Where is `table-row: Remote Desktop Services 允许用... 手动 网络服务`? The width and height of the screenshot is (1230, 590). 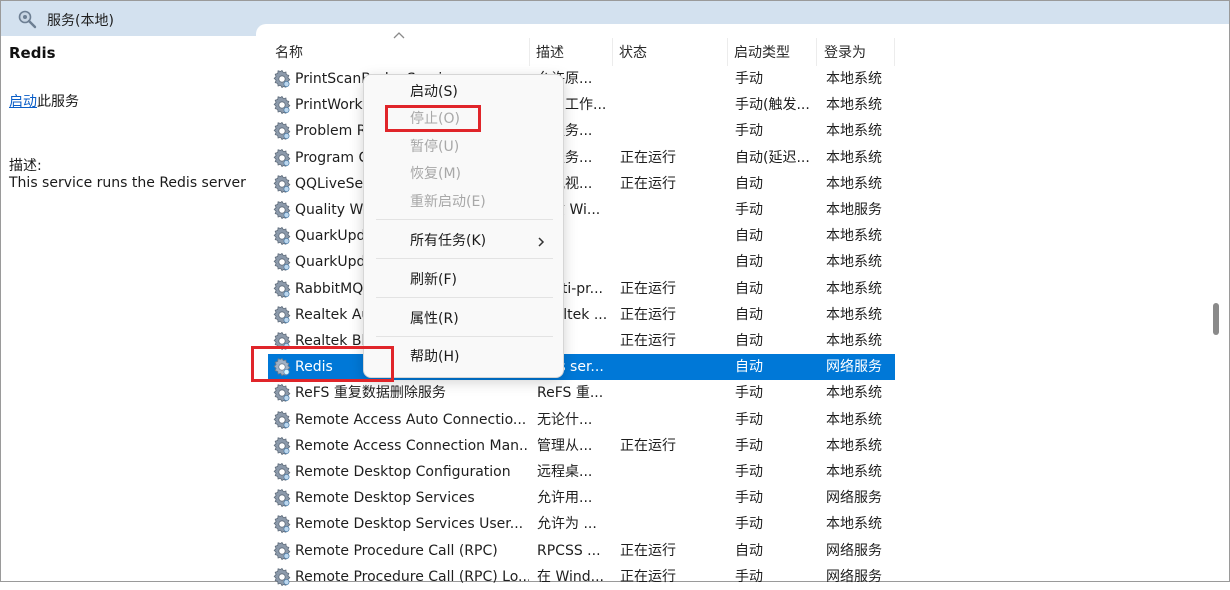
table-row: Remote Desktop Services 允许用... 手动 网络服务 is located at coordinates (581, 498).